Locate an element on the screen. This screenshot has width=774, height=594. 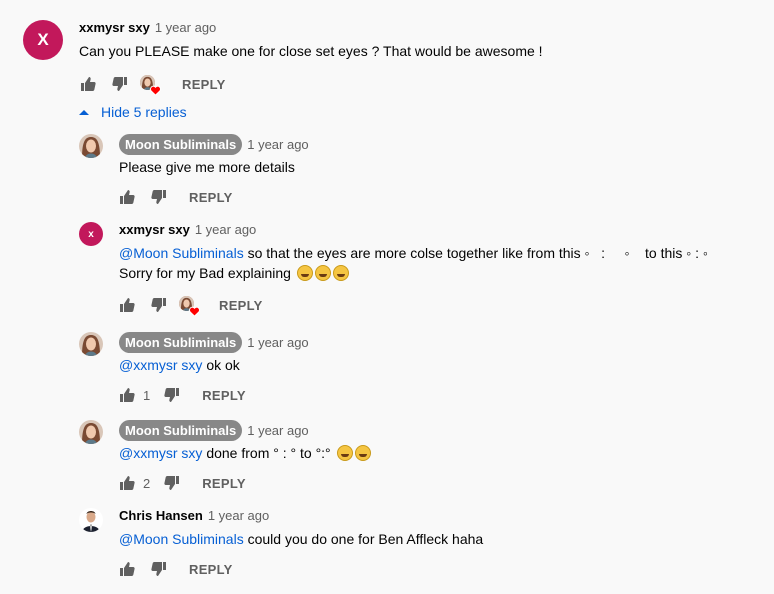
like-count: 2 is located at coordinates (147, 483).